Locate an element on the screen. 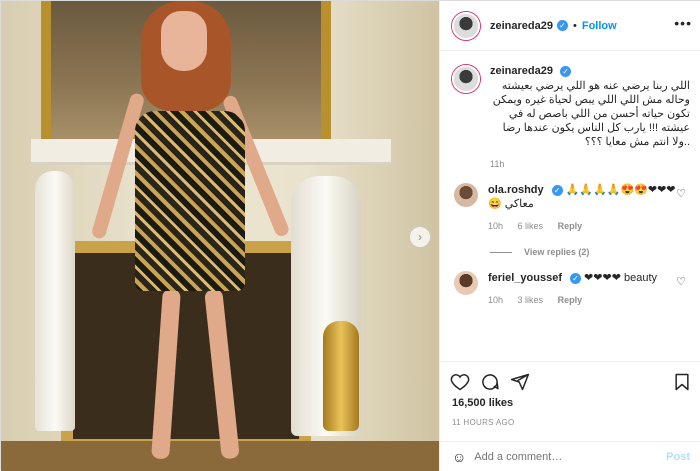 This screenshot has height=471, width=700. replies-divider-line is located at coordinates (501, 253).